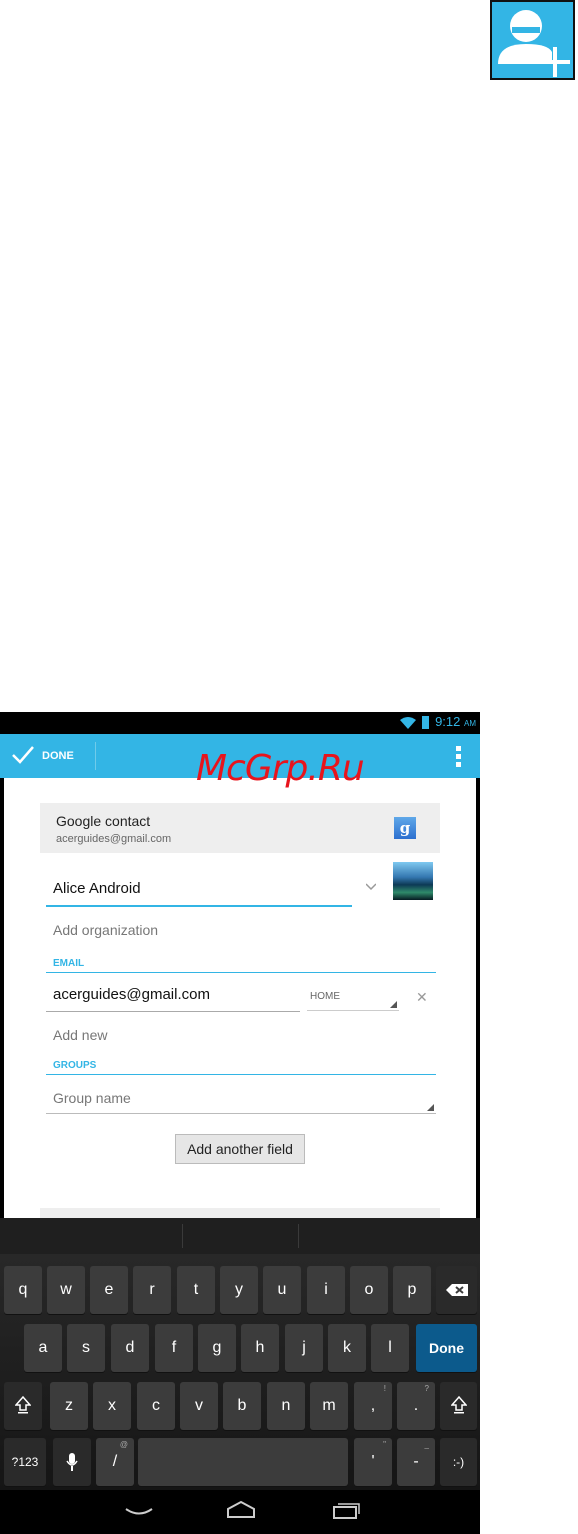 The width and height of the screenshot is (578, 1534). I want to click on status-ampm: AM, so click(470, 723).